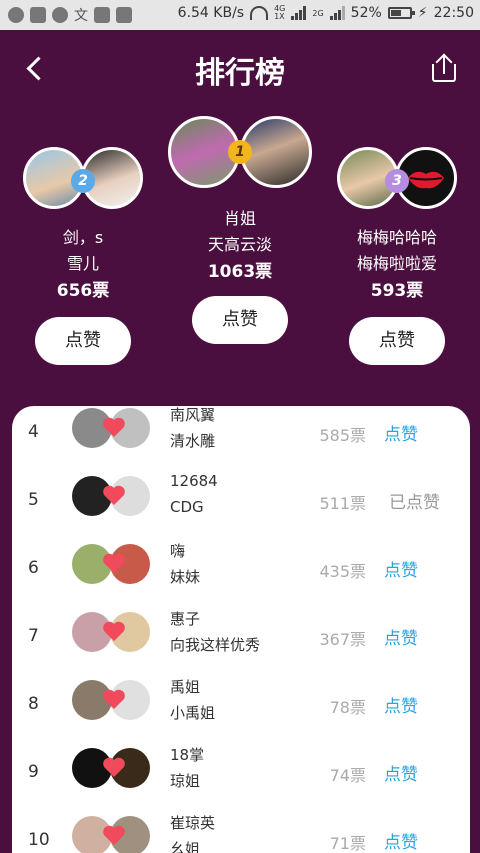  I want to click on rank-number: 8, so click(33, 704).